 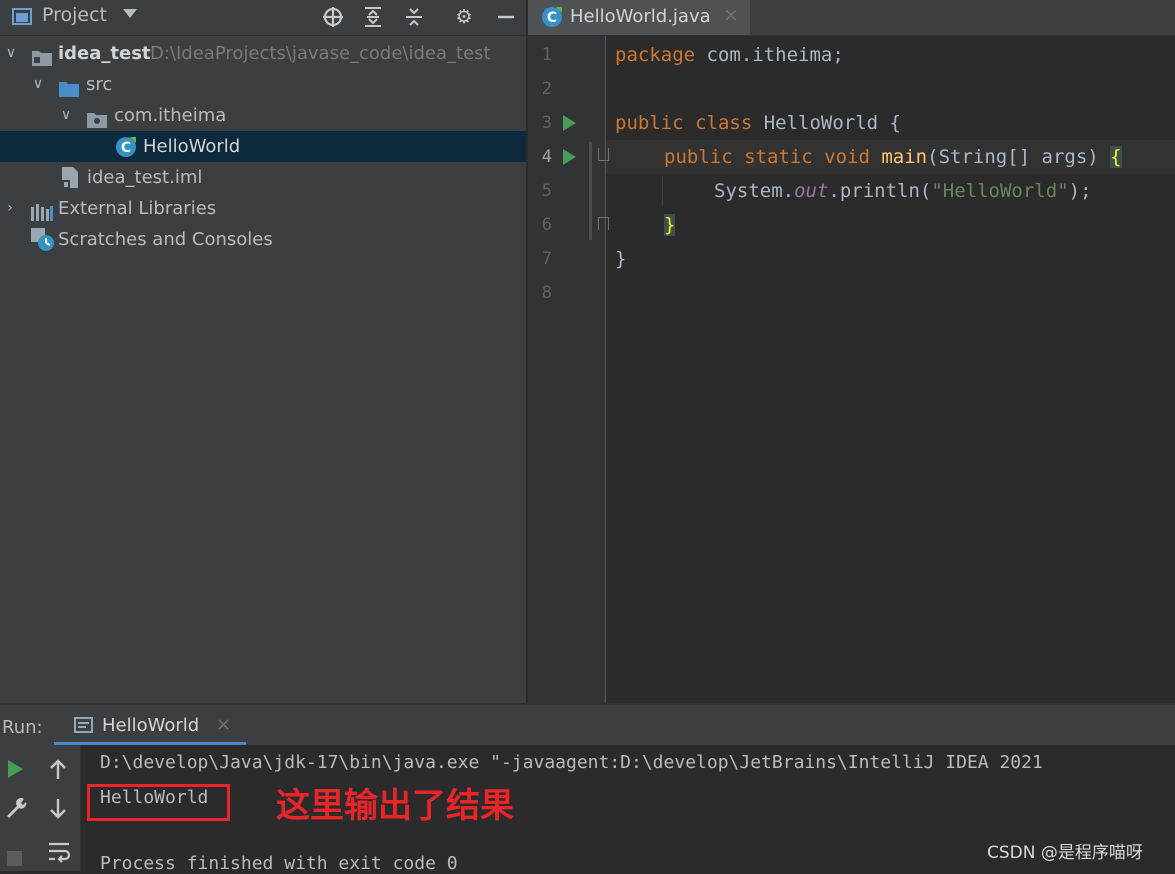 I want to click on line-number: 7, so click(x=546, y=259).